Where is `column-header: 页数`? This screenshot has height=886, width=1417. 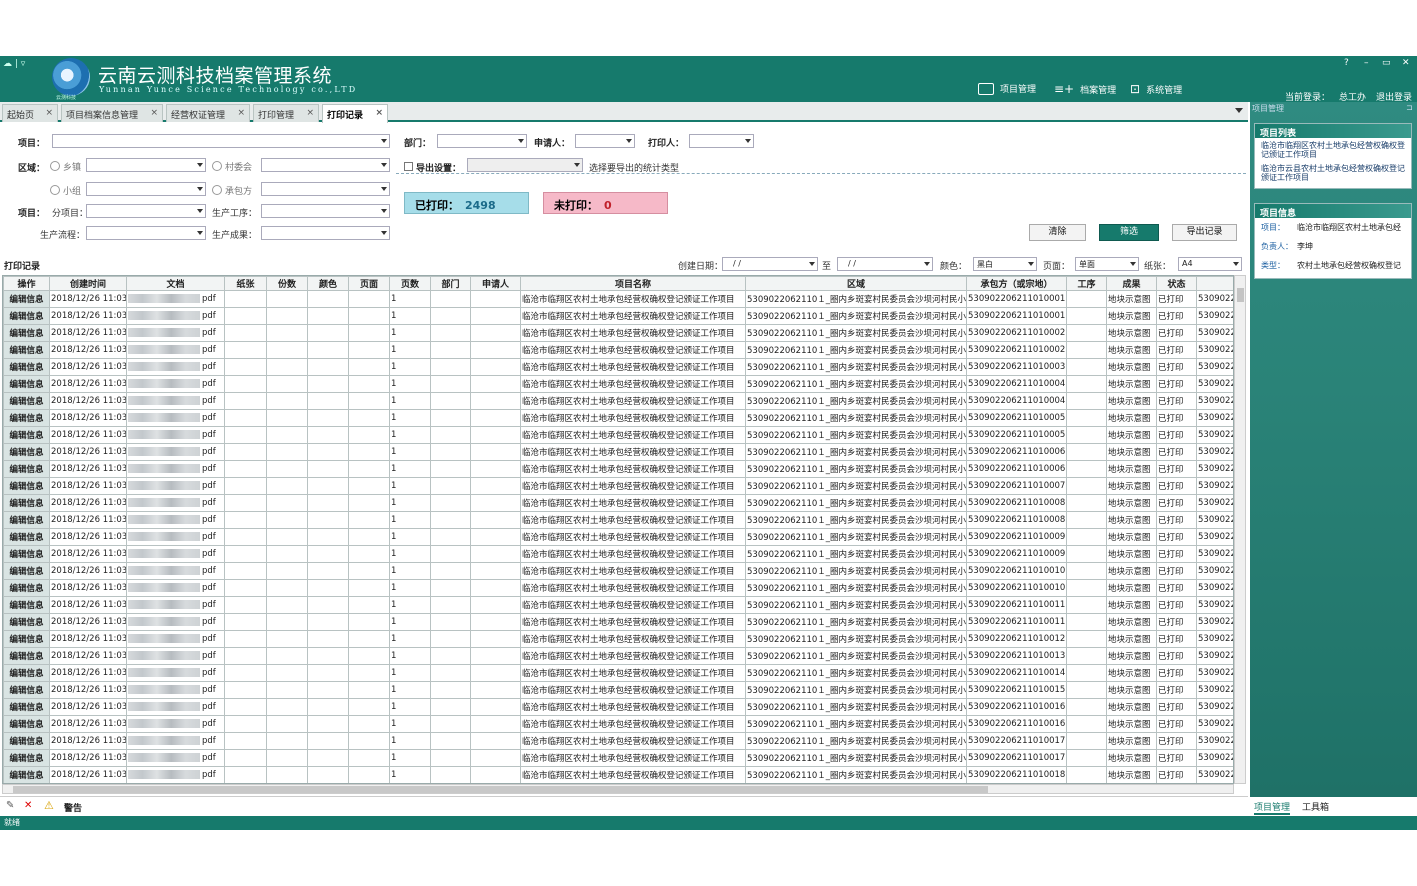
column-header: 页数 is located at coordinates (410, 283).